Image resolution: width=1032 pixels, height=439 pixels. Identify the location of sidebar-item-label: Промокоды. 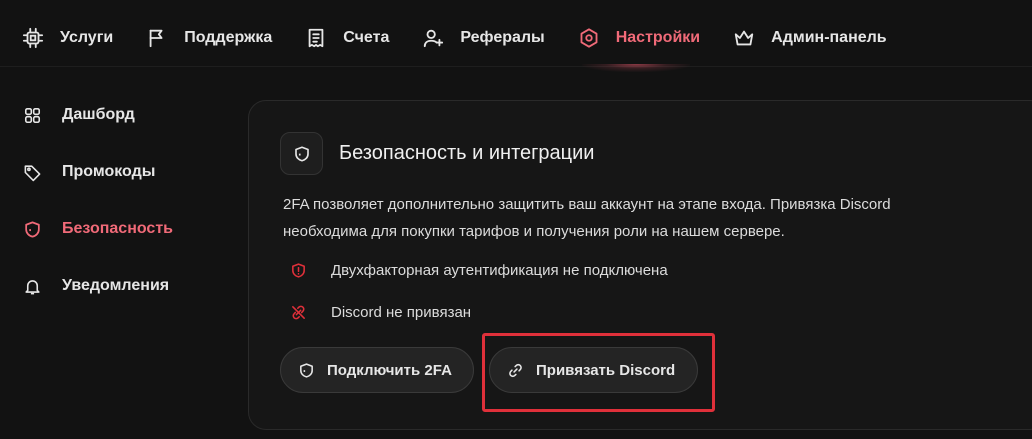
(109, 171).